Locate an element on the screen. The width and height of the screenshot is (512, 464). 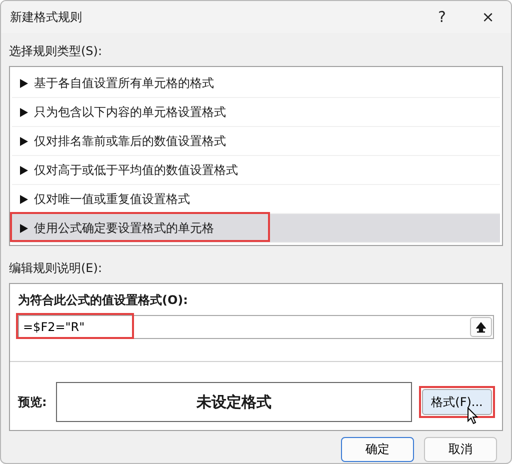
preview-label: 预览: is located at coordinates (33, 402).